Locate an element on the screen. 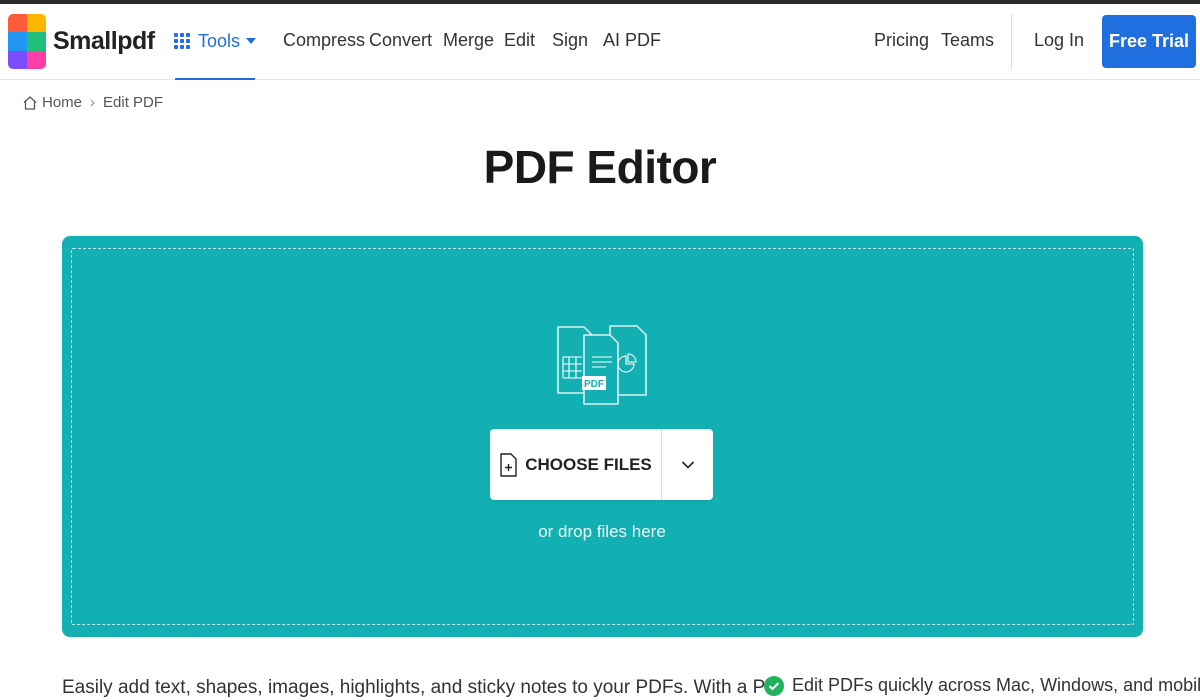 The height and width of the screenshot is (700, 1200). nav-compress: Compress is located at coordinates (324, 40).